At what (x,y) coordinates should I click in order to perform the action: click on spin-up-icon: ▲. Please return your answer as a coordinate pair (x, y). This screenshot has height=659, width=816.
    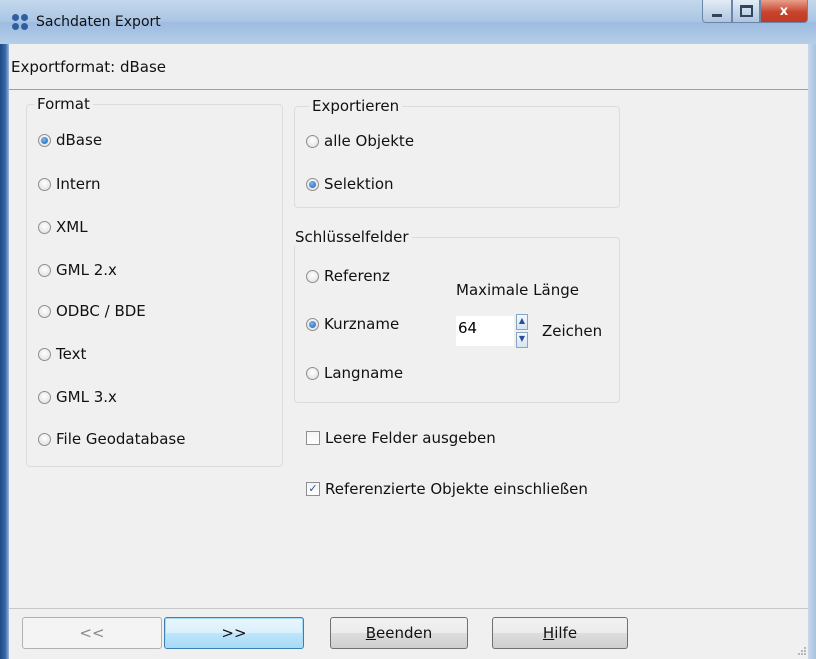
    Looking at the image, I should click on (522, 322).